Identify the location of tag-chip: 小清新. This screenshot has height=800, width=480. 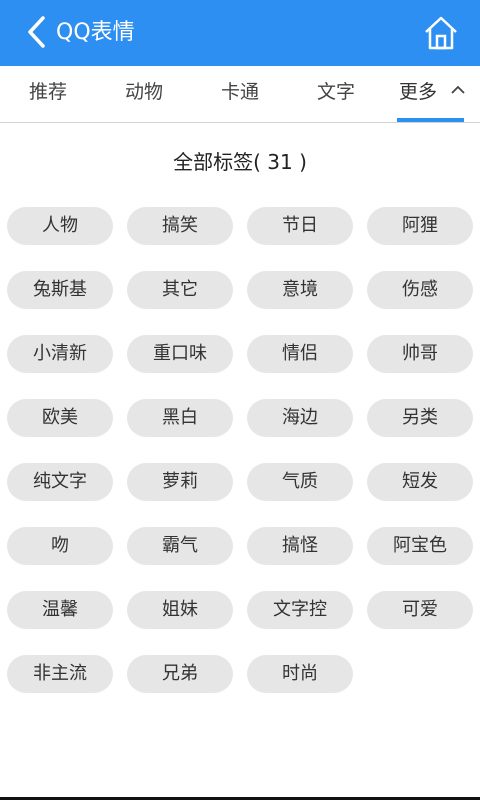
(60, 354).